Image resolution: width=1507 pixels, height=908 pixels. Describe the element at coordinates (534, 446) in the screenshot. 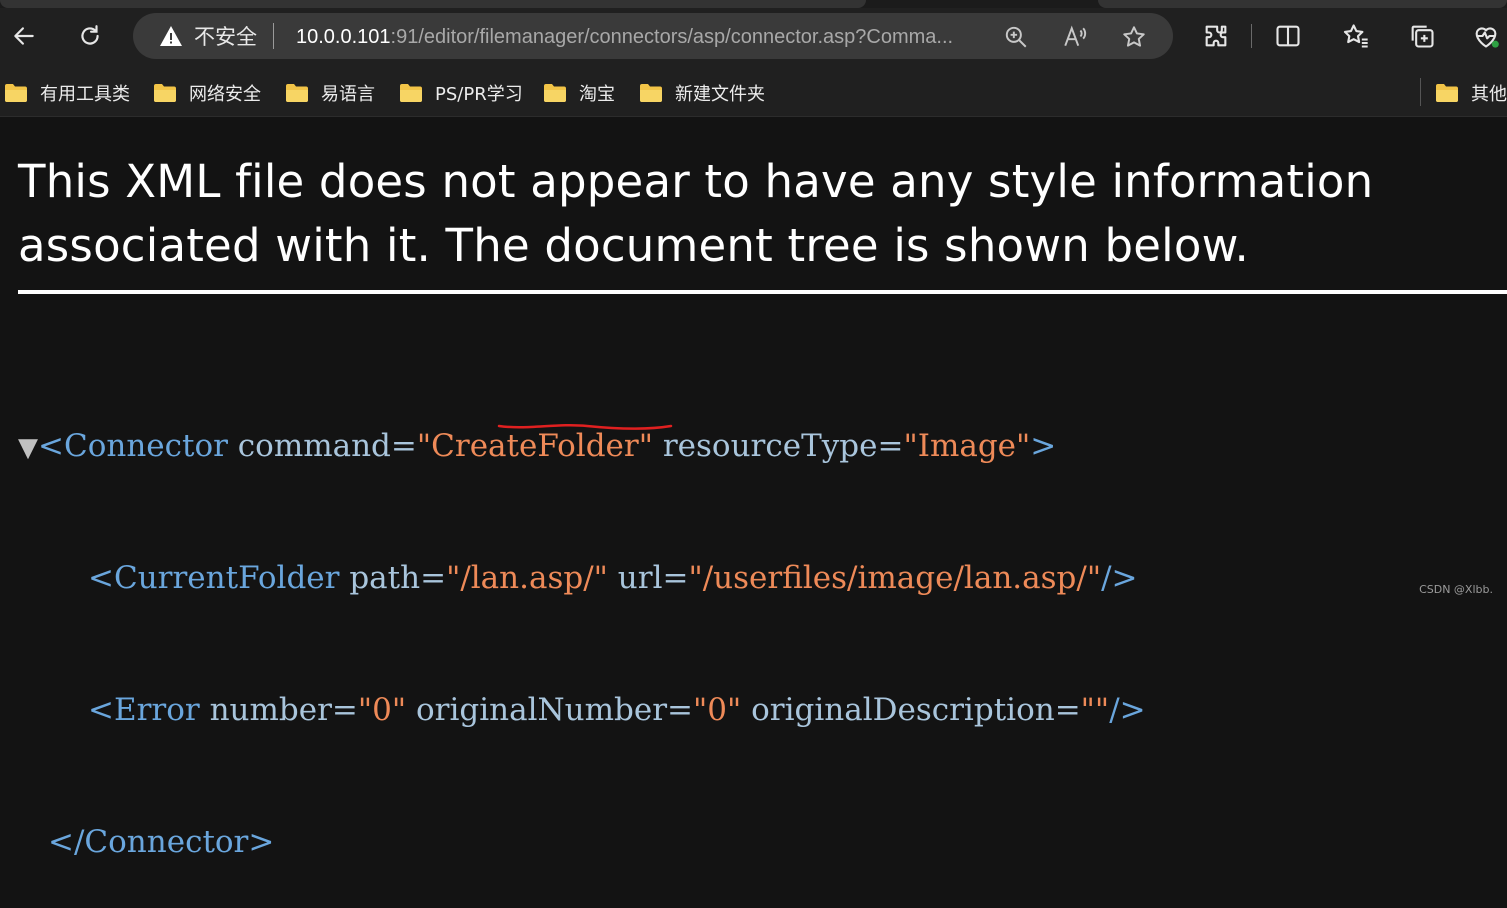

I see `xml-value: "CreateFolder"` at that location.